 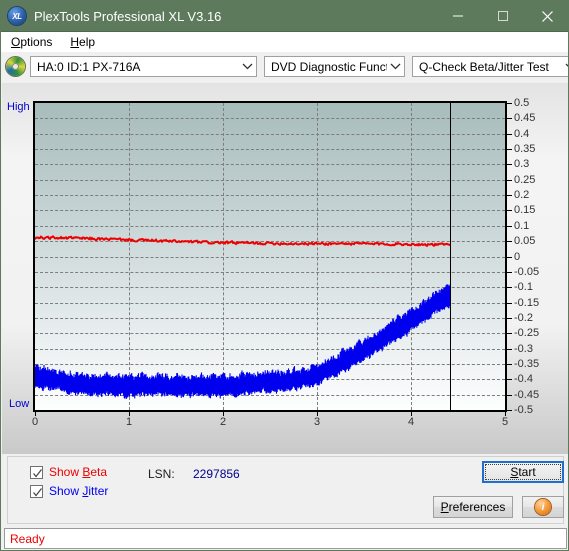 I want to click on status-bar: Ready, so click(x=285, y=538).